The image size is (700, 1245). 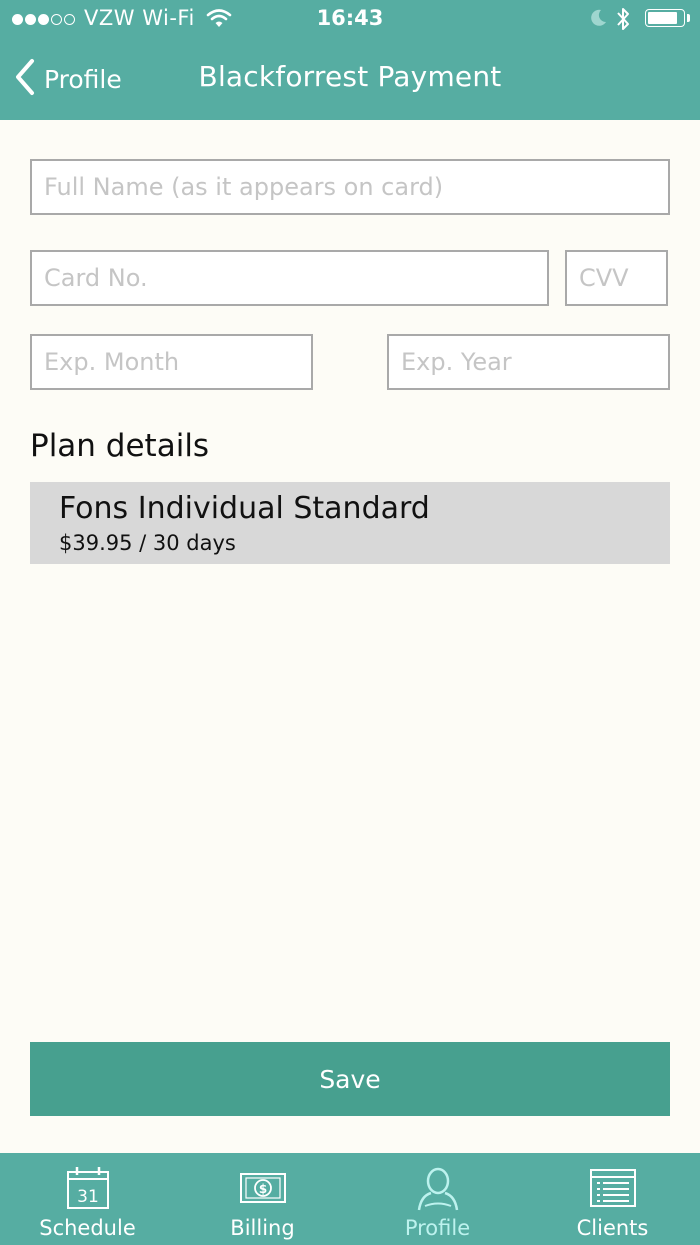 I want to click on battery-icon, so click(x=665, y=18).